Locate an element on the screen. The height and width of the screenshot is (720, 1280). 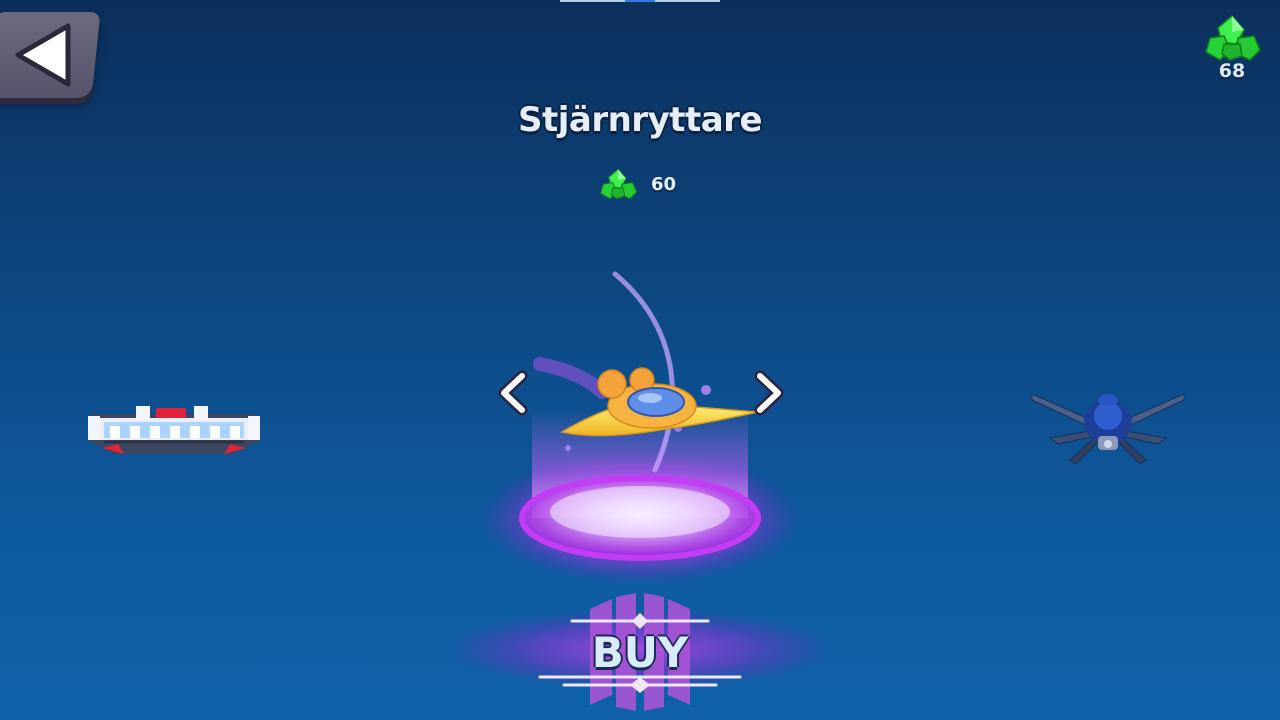
buy-button-label: BUY is located at coordinates (640, 652).